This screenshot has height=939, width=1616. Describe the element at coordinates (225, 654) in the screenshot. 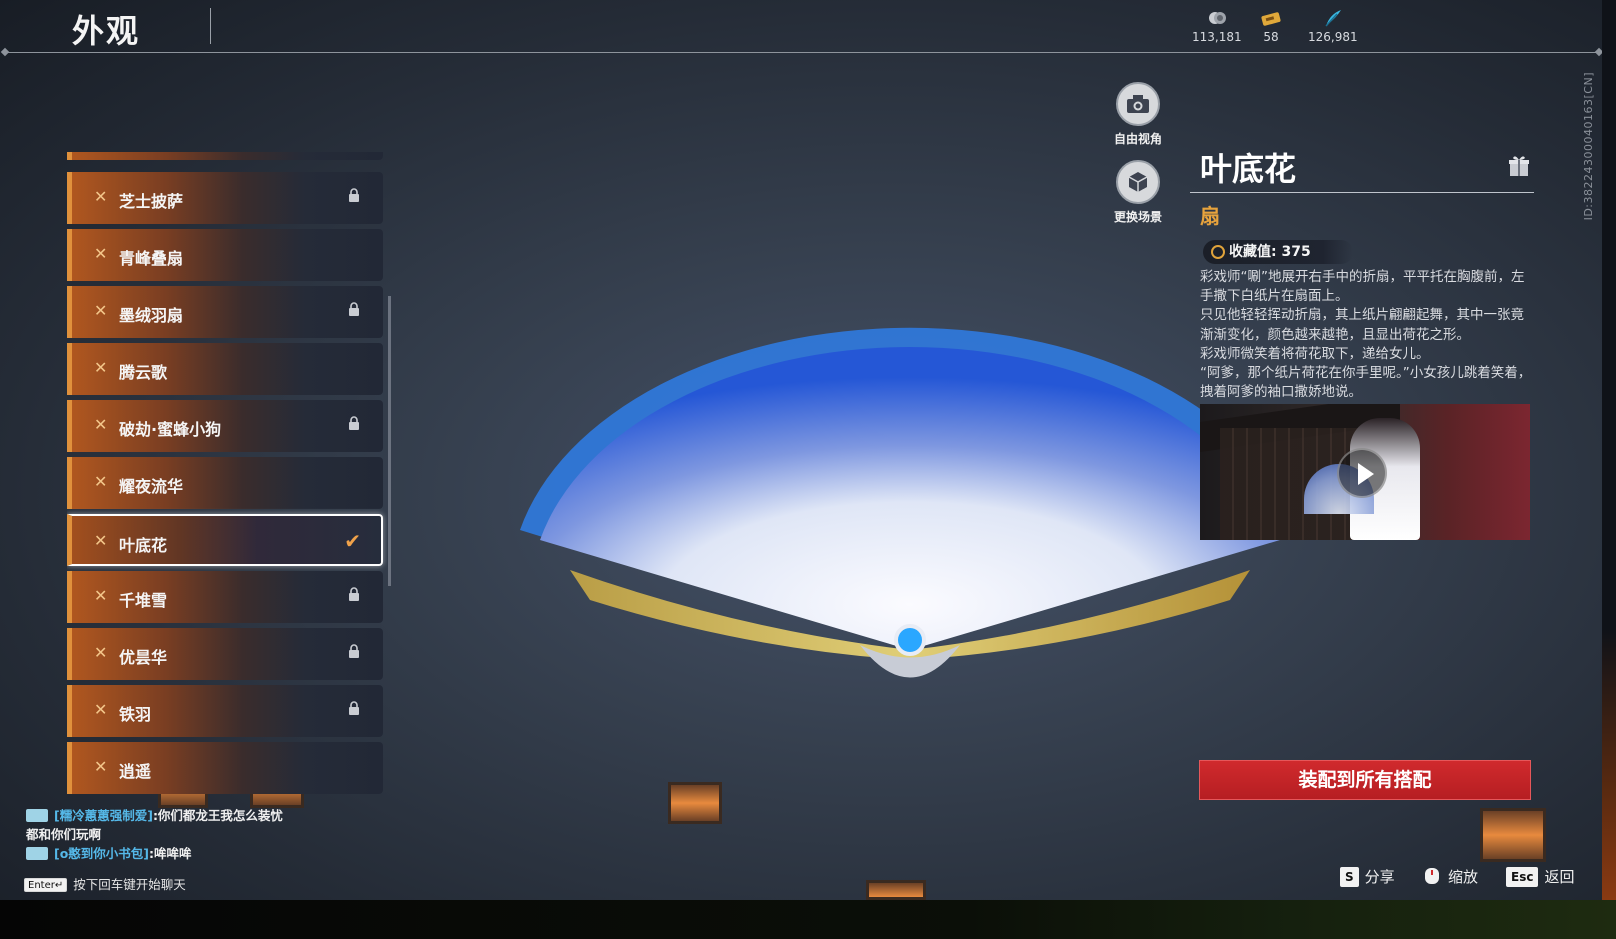

I see `list-item: ✕ 优昙华` at that location.